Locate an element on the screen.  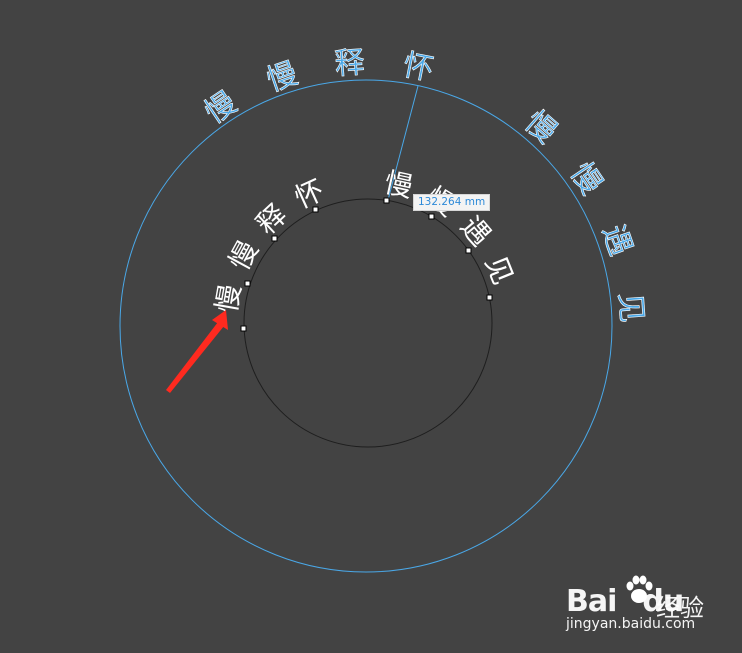
inner-text-path is located at coordinates (368, 323).